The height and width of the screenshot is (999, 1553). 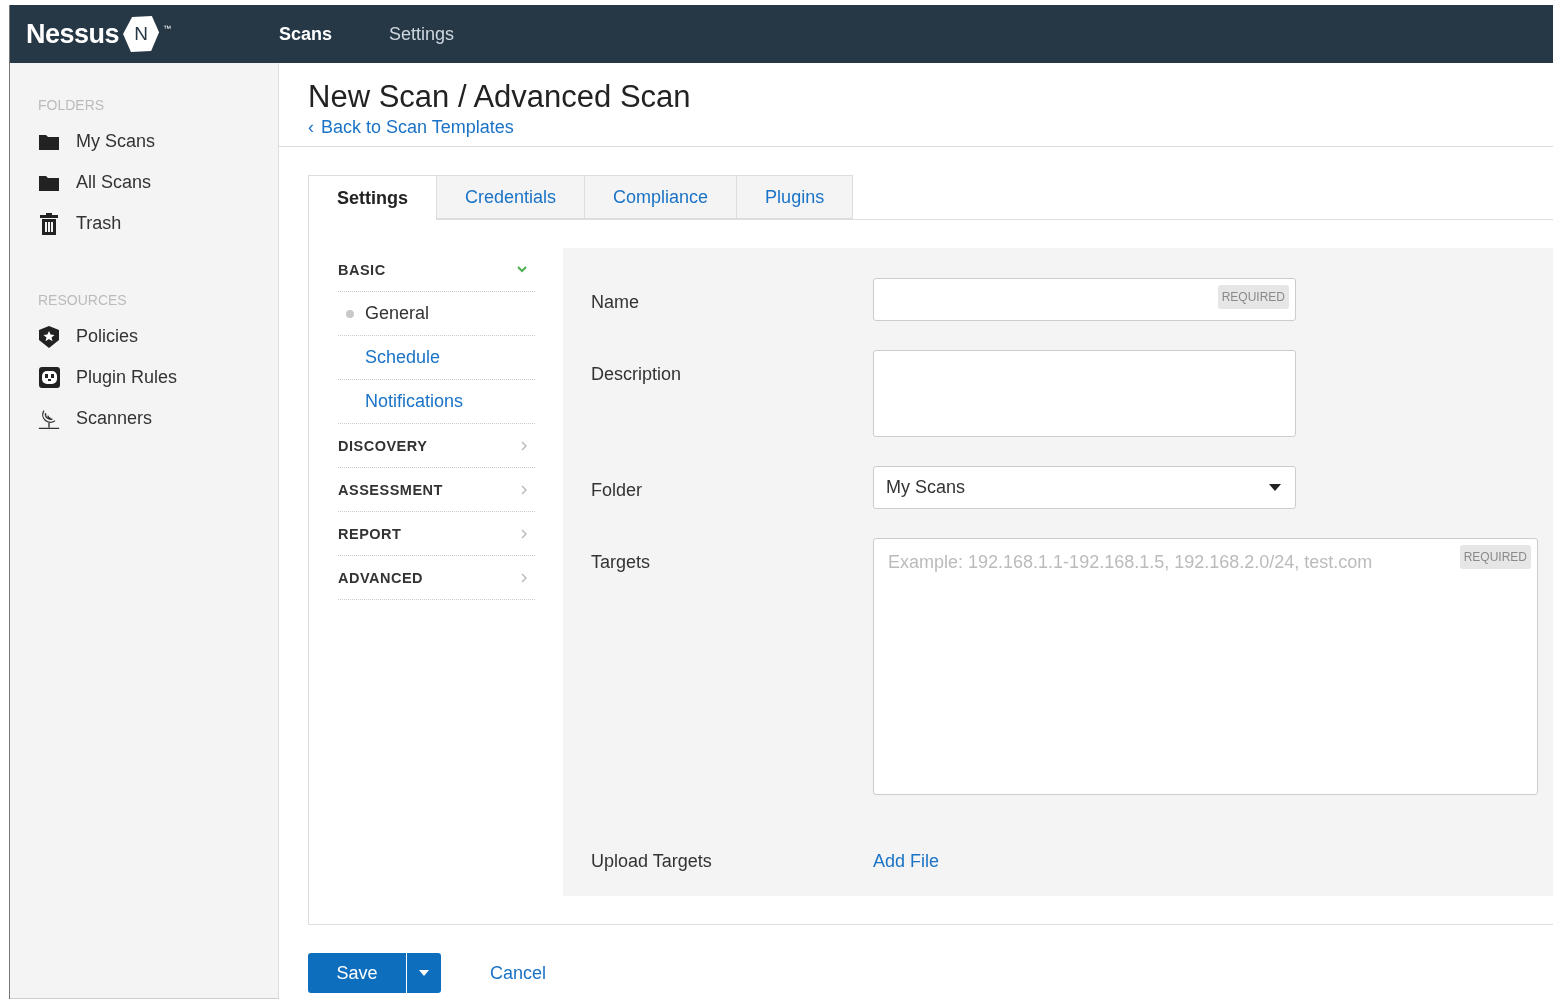 What do you see at coordinates (522, 269) in the screenshot?
I see `chevron-down-icon` at bounding box center [522, 269].